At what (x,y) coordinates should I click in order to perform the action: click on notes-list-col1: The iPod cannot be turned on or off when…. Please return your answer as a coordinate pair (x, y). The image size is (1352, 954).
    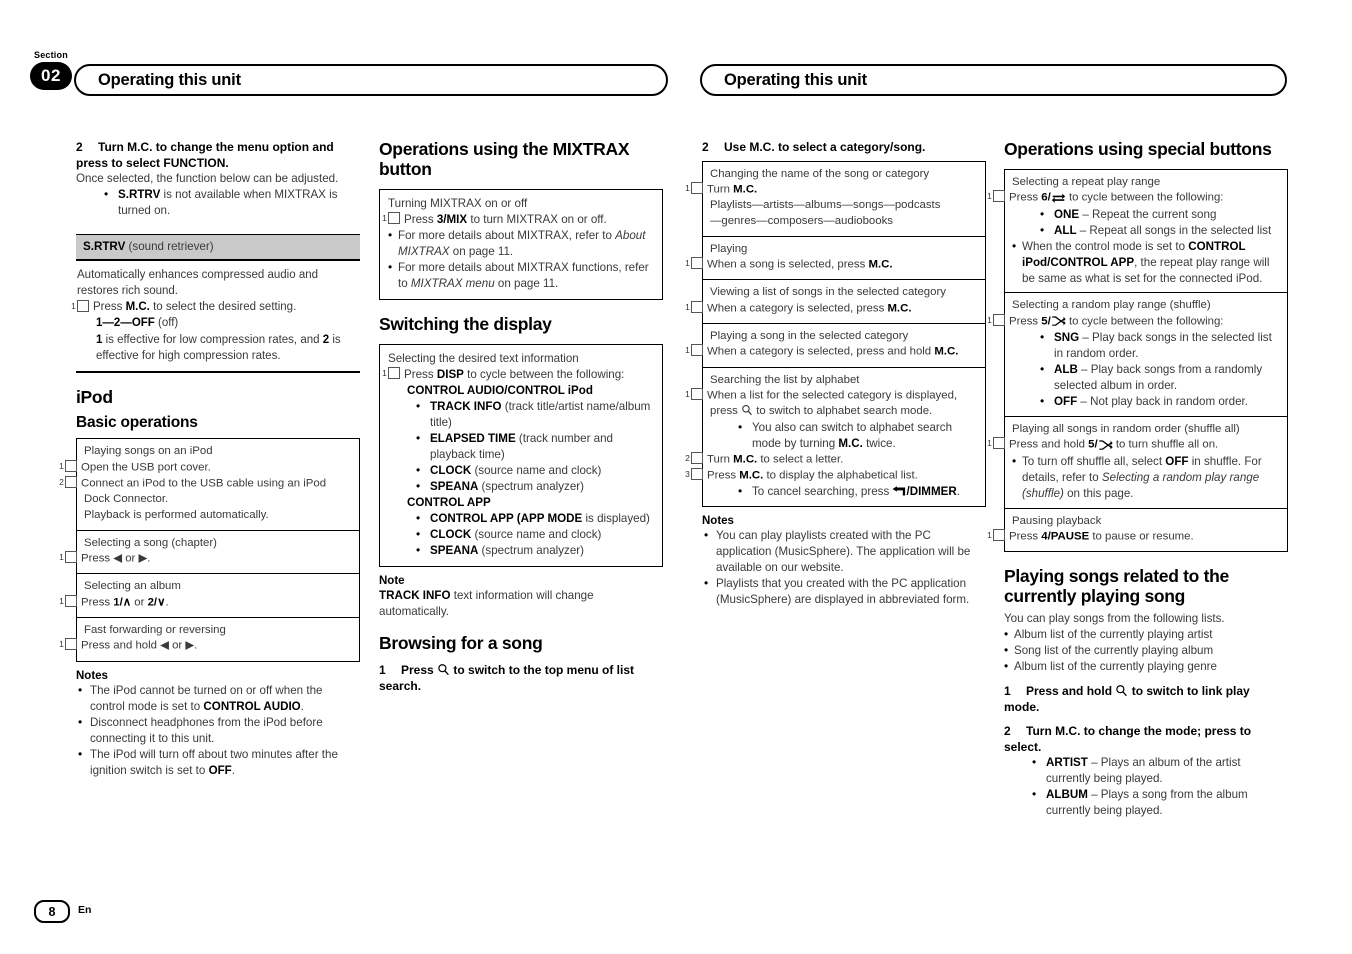
    Looking at the image, I should click on (218, 730).